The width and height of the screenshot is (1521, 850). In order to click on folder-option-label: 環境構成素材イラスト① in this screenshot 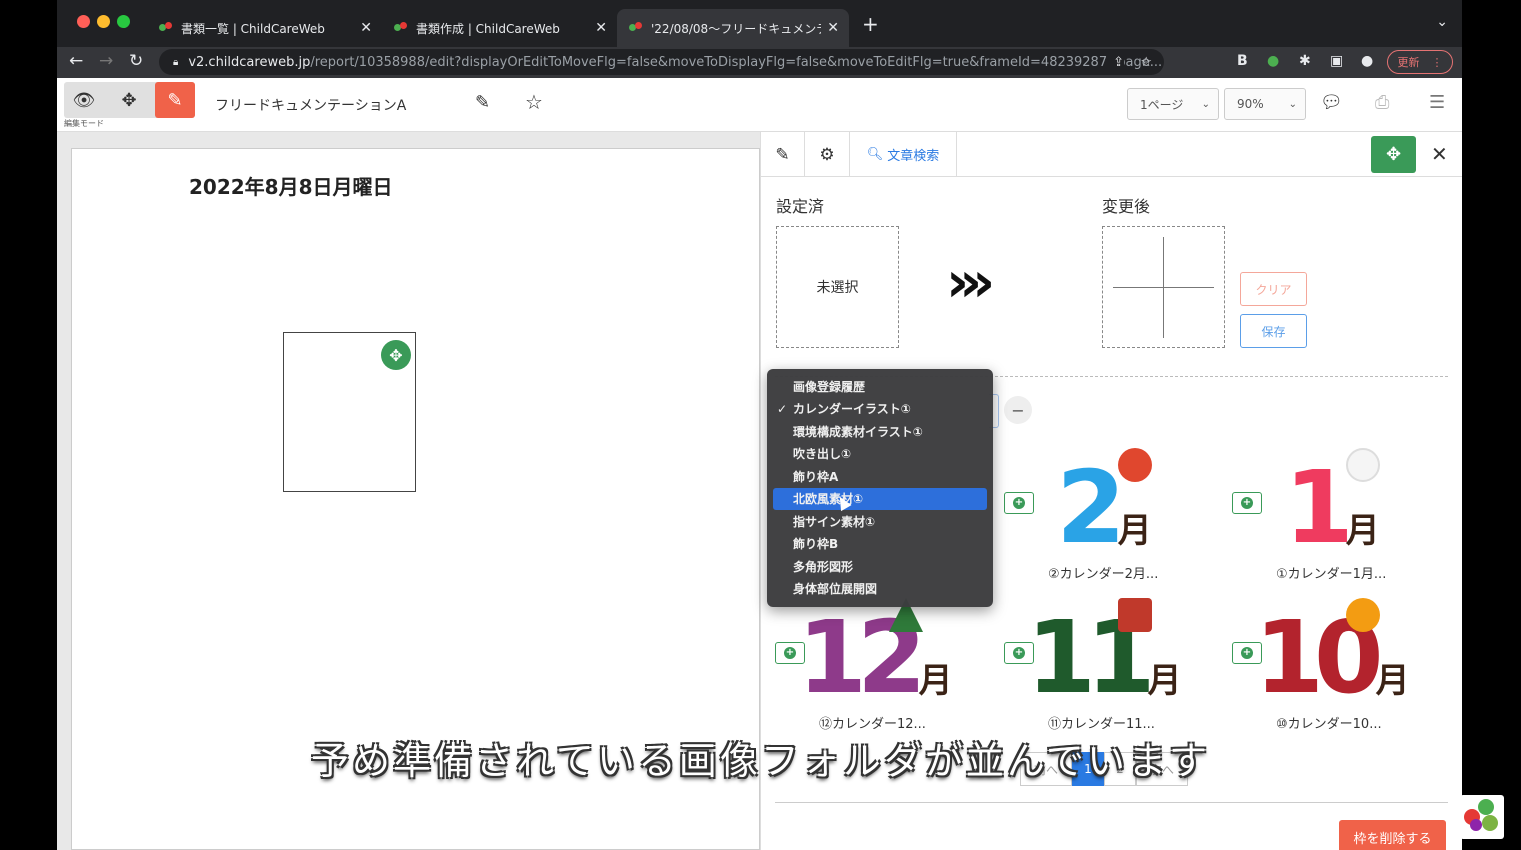, I will do `click(858, 431)`.